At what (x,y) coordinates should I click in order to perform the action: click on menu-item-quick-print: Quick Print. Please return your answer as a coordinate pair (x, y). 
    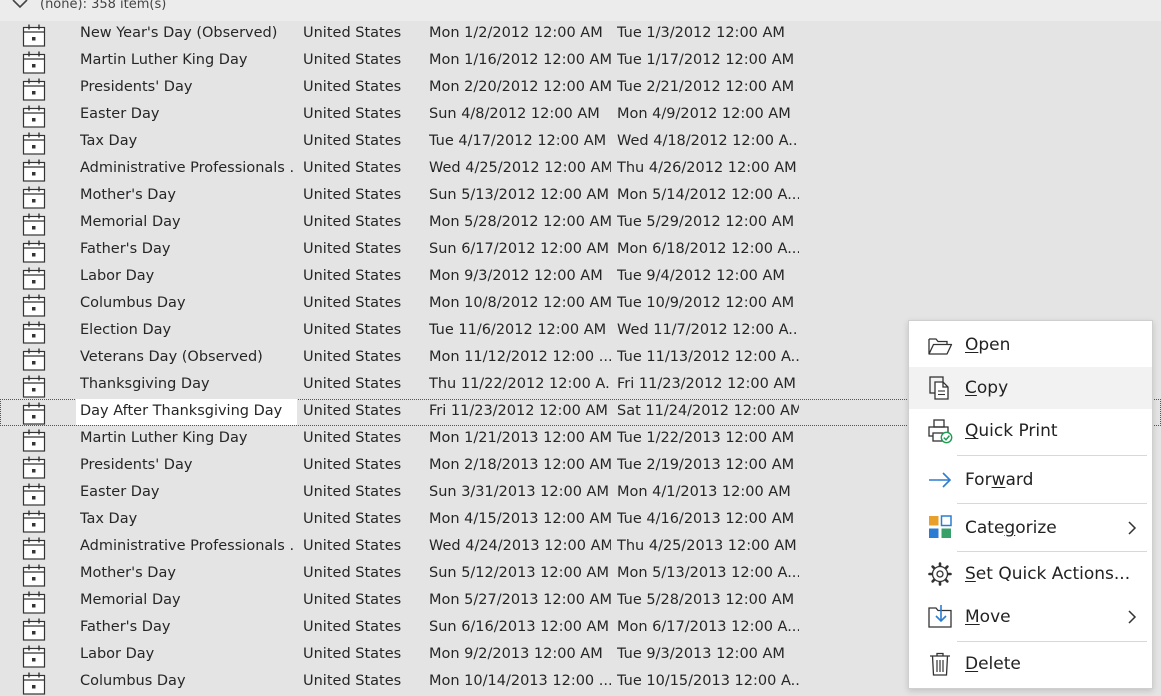
    Looking at the image, I should click on (1030, 432).